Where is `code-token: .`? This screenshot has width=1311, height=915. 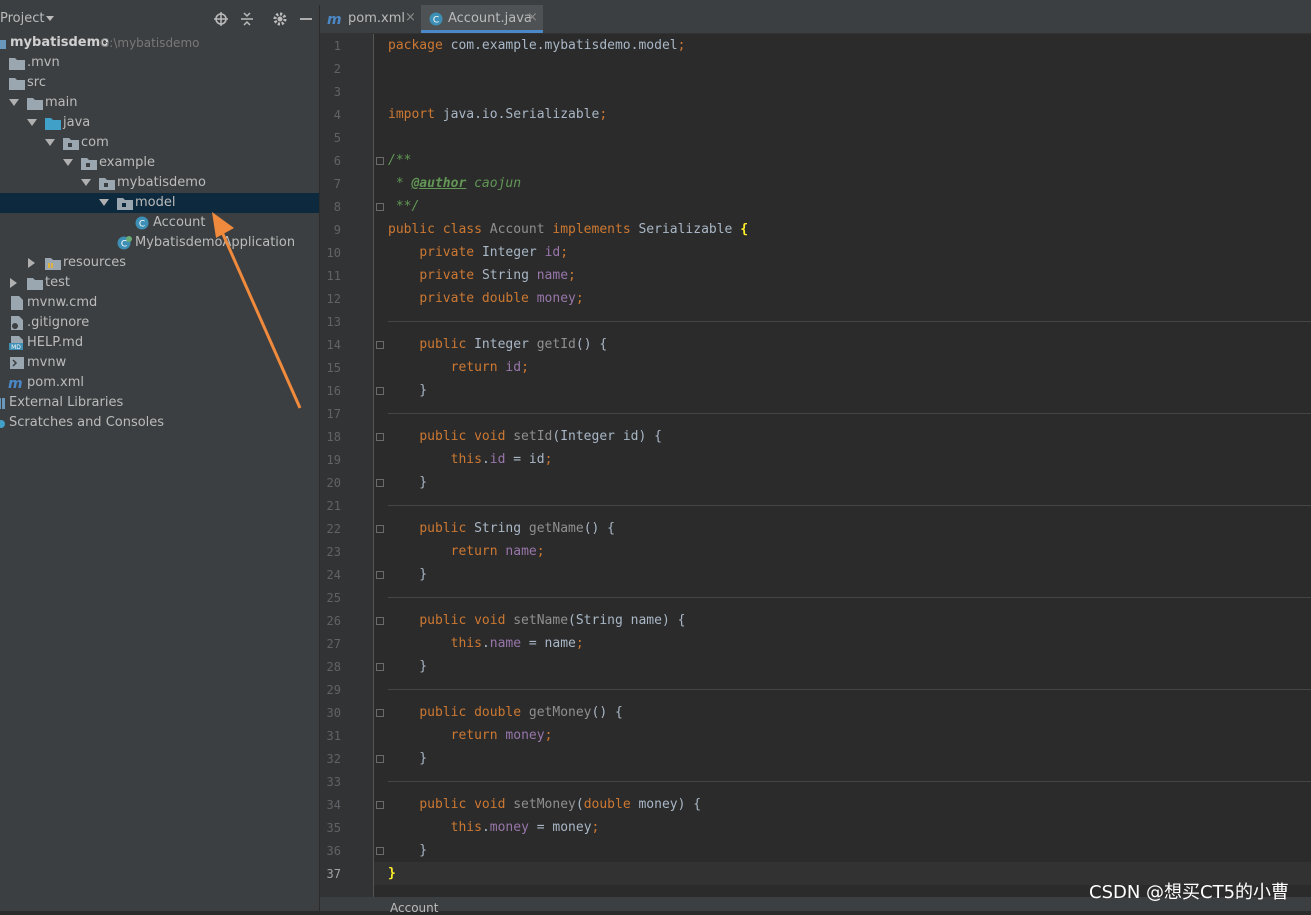
code-token: . is located at coordinates (485, 827).